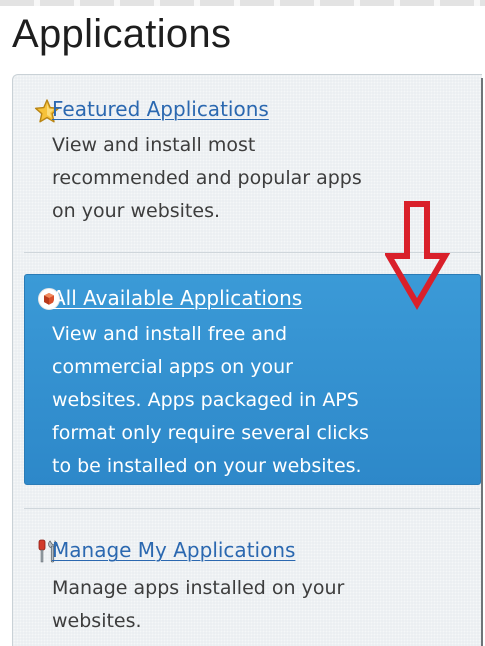  I want to click on description-line: websites., so click(97, 621).